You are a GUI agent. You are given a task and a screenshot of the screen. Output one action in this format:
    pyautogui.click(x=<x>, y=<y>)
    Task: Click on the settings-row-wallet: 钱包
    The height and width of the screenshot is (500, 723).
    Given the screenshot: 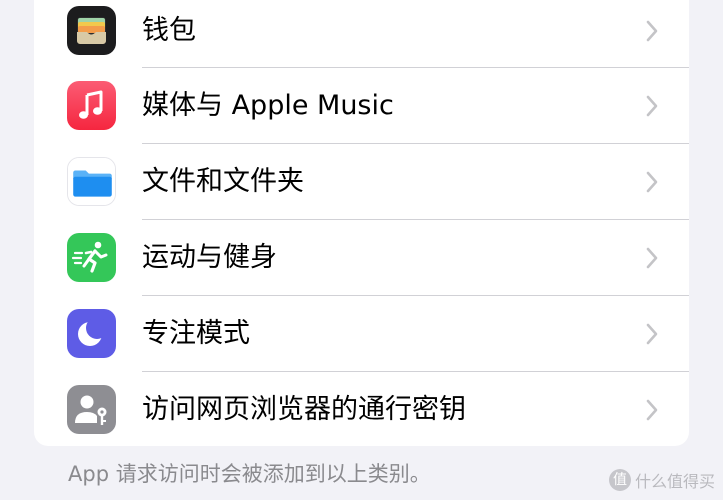 What is the action you would take?
    pyautogui.click(x=361, y=34)
    